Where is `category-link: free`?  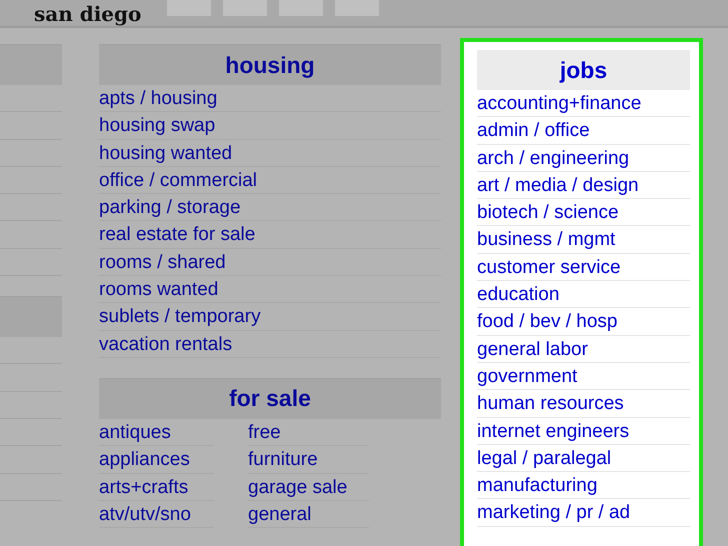 category-link: free is located at coordinates (308, 432).